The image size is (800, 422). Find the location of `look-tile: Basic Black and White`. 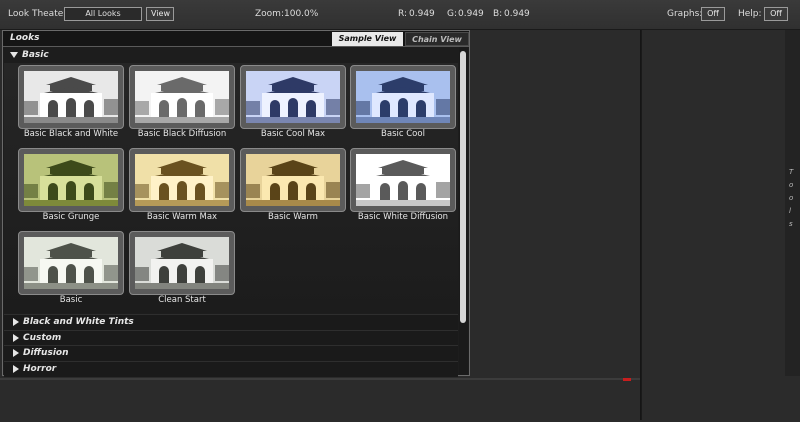

look-tile: Basic Black and White is located at coordinates (71, 104).